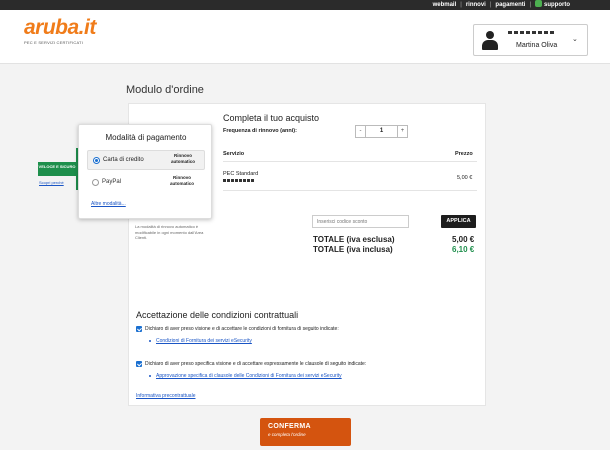 The width and height of the screenshot is (610, 450). I want to click on price-column-header: Prezzo, so click(464, 154).